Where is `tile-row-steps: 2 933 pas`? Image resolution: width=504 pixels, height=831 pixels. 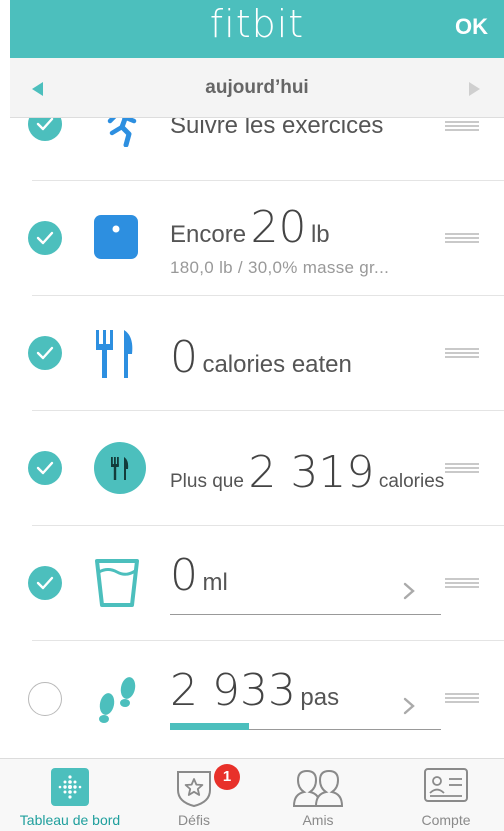
tile-row-steps: 2 933 pas is located at coordinates (252, 698).